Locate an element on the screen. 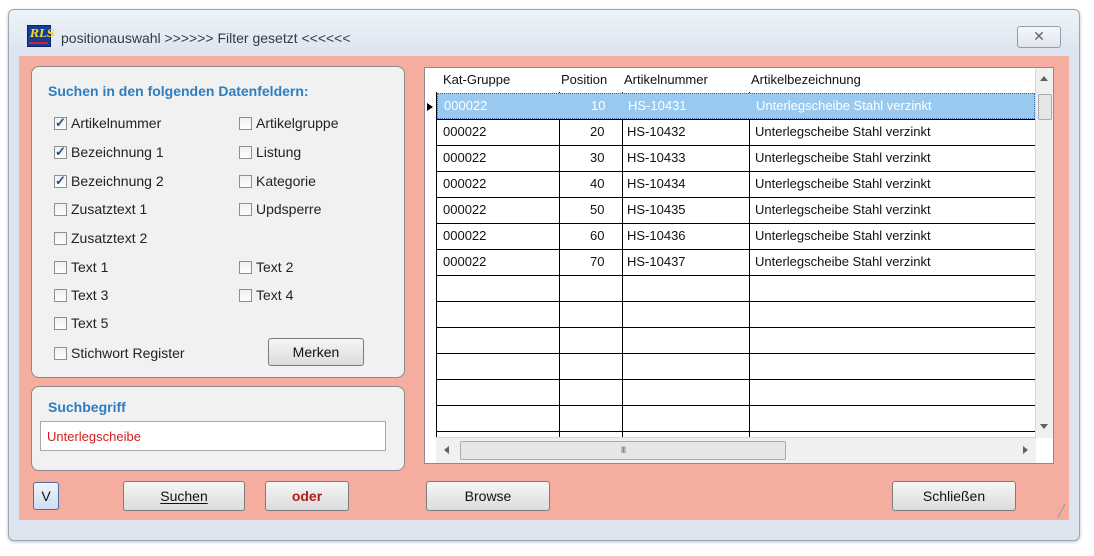  cell-artikelnummer: HS-10433 is located at coordinates (656, 157).